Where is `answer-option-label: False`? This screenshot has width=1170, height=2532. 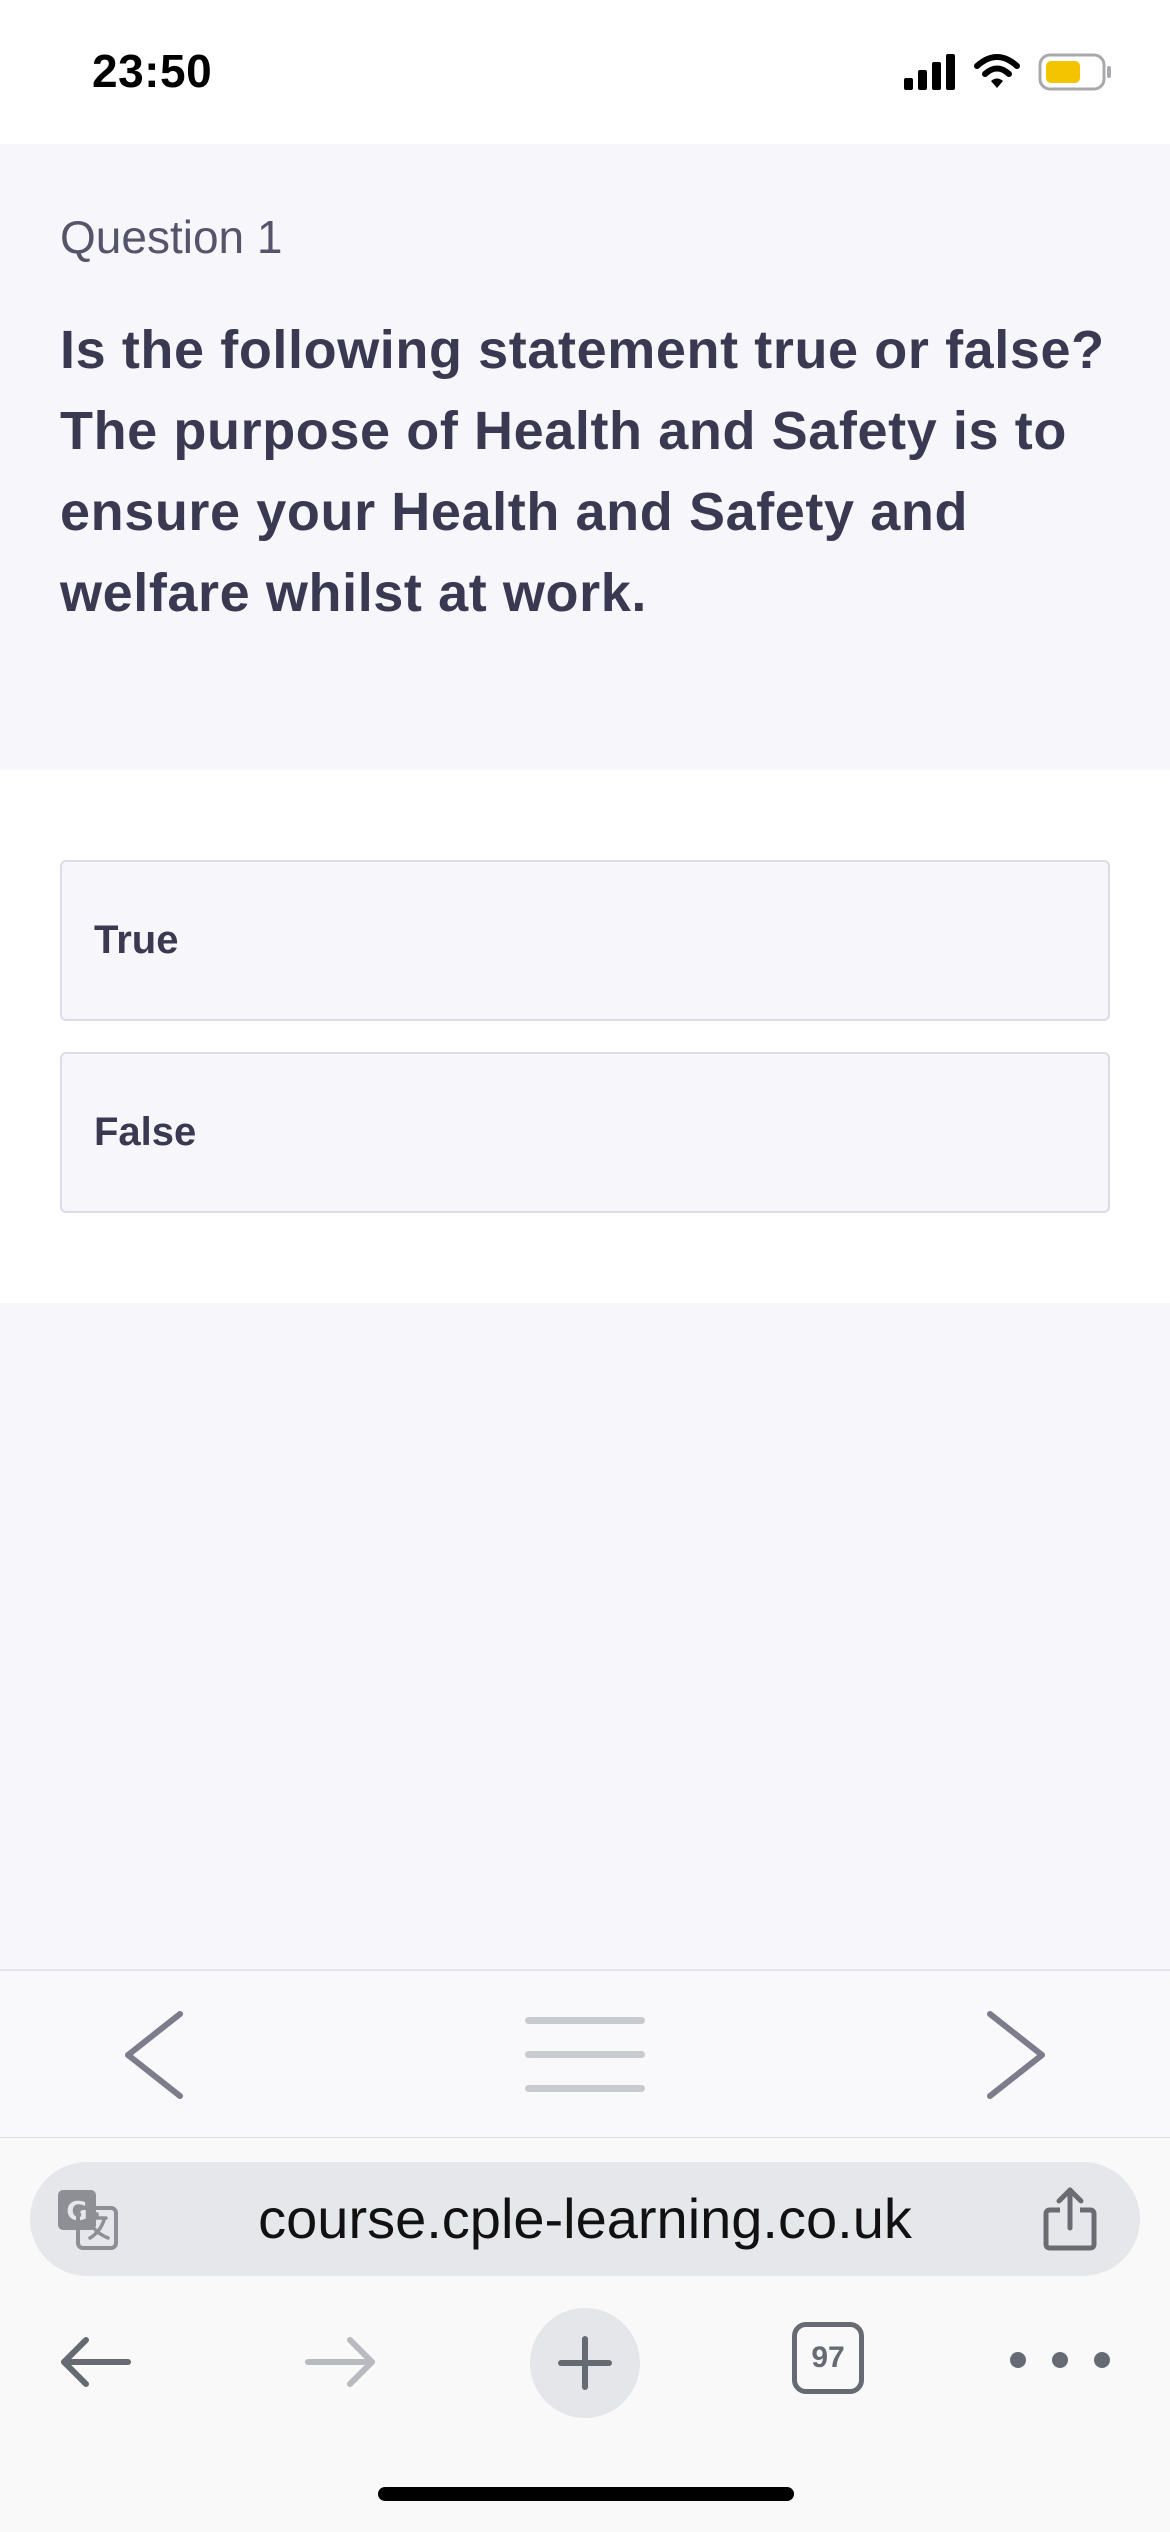 answer-option-label: False is located at coordinates (145, 1132).